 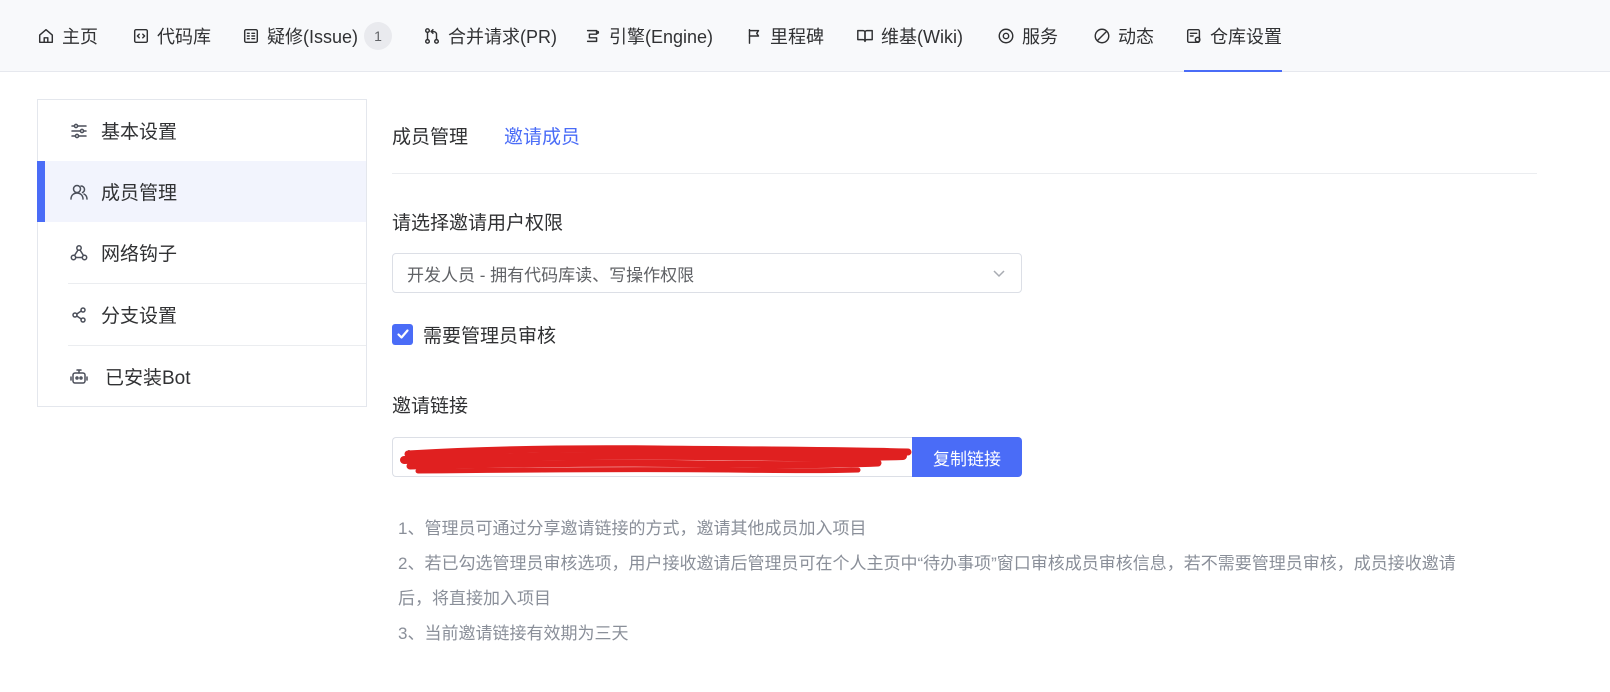 I want to click on copy-link-button: 复制链接, so click(x=967, y=457).